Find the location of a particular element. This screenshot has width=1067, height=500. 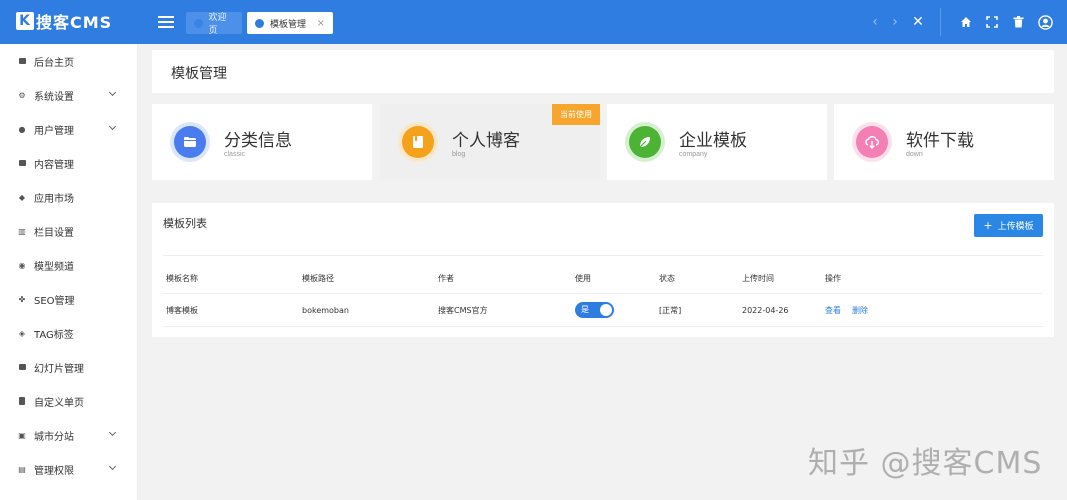

page-title-card: 模板管理 is located at coordinates (603, 71).